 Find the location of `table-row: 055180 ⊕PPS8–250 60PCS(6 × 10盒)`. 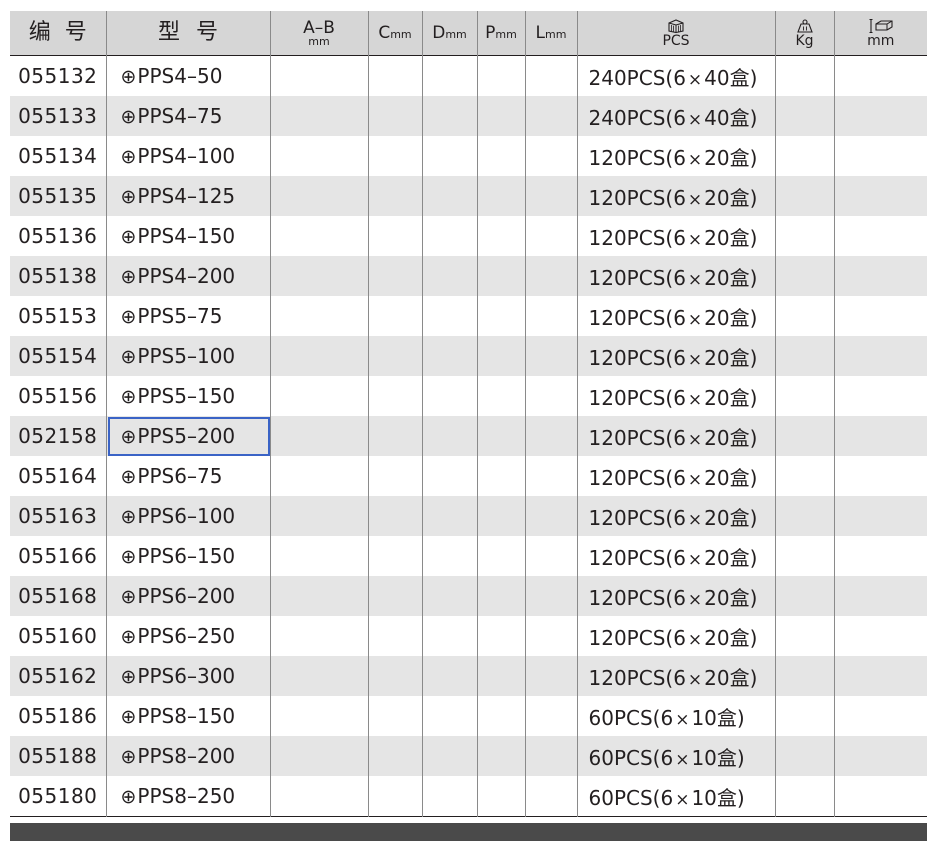

table-row: 055180 ⊕PPS8–250 60PCS(6 × 10盒) is located at coordinates (468, 796).